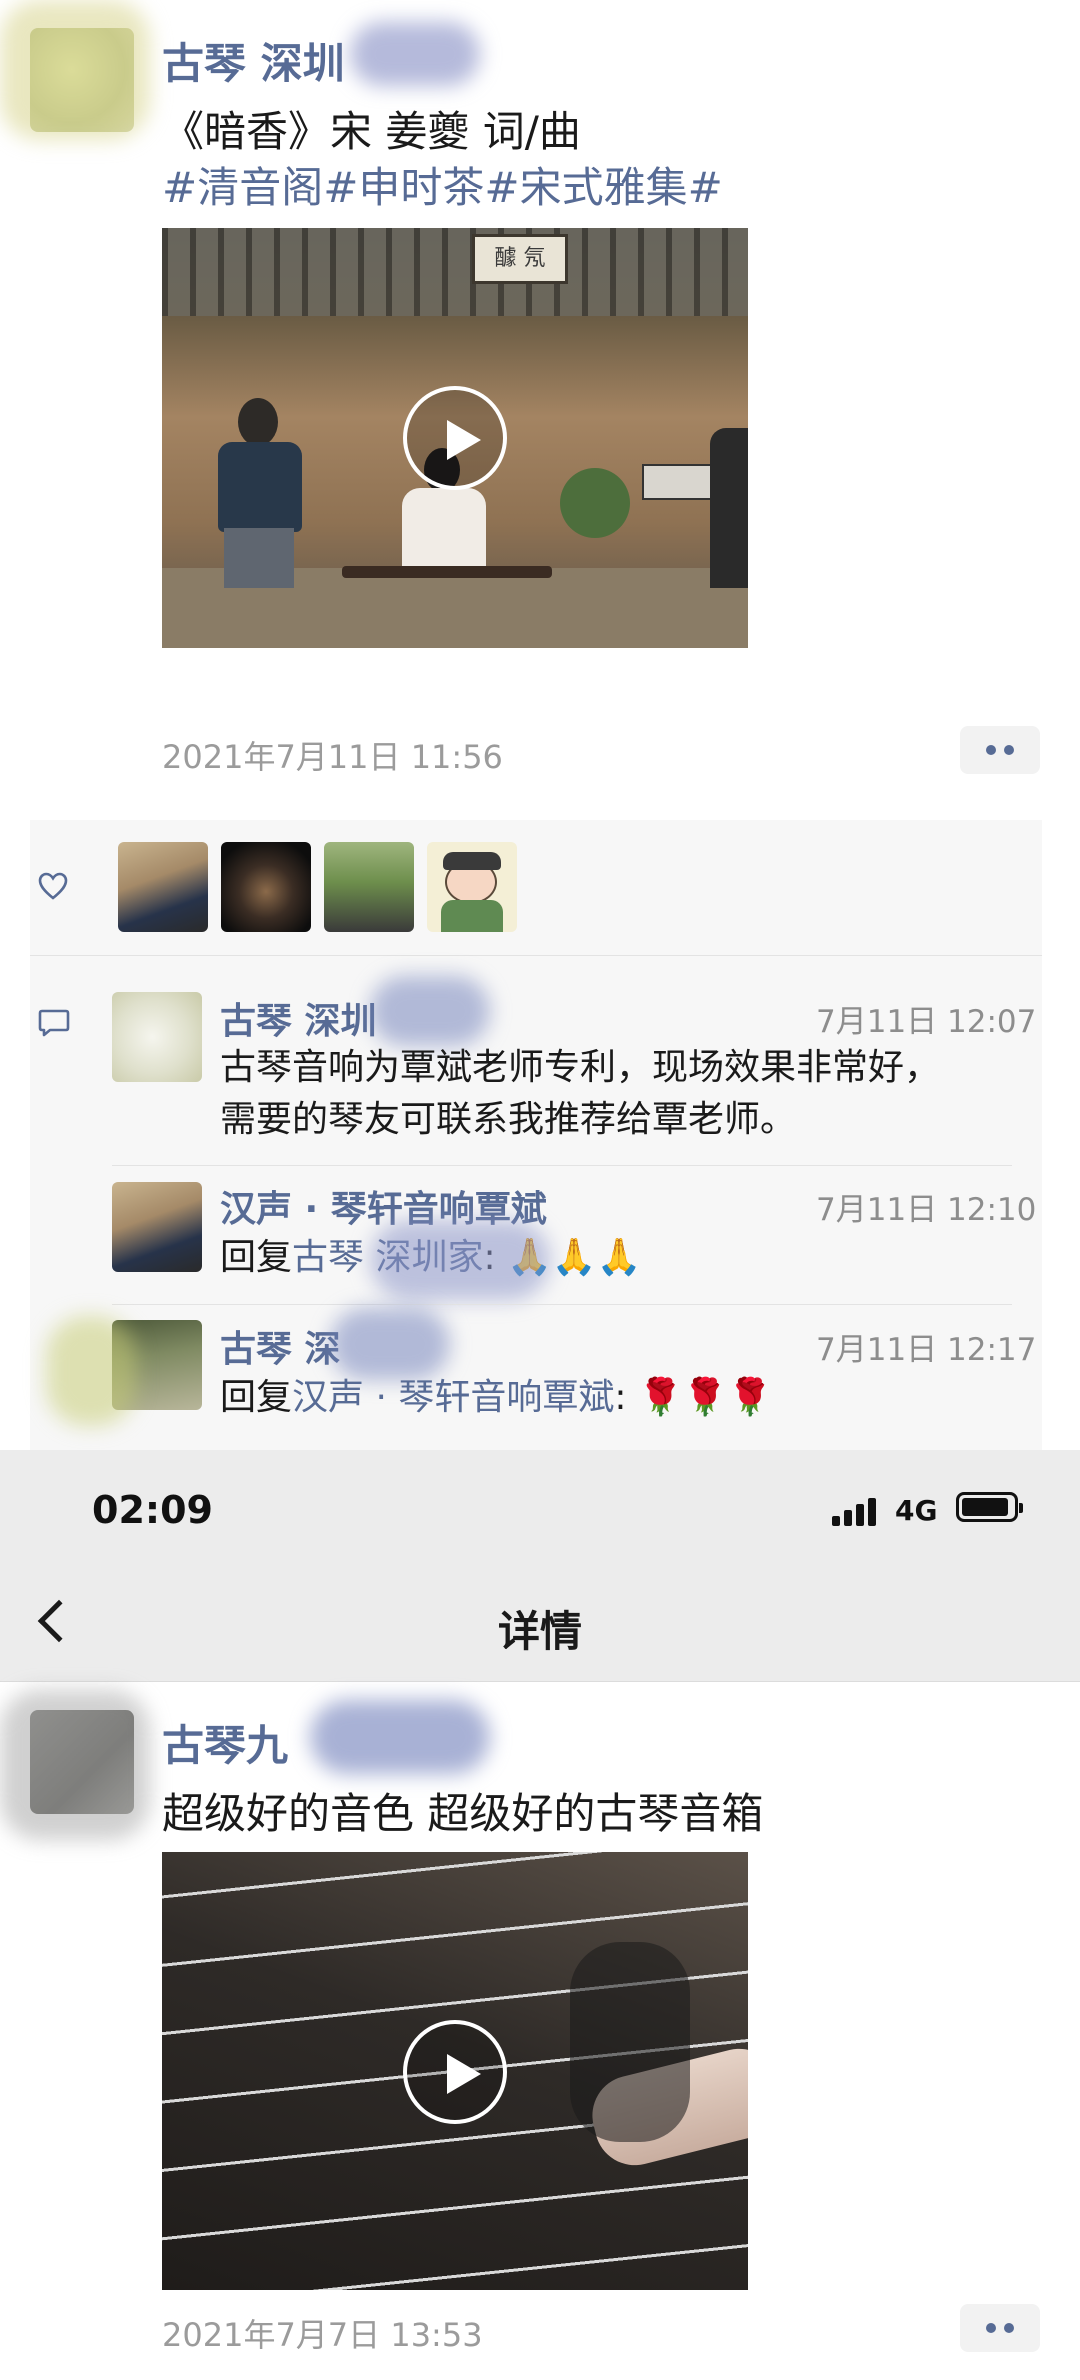  Describe the element at coordinates (442, 184) in the screenshot. I see `post1-tags: #清音阁#申时茶#宋式雅集#` at that location.